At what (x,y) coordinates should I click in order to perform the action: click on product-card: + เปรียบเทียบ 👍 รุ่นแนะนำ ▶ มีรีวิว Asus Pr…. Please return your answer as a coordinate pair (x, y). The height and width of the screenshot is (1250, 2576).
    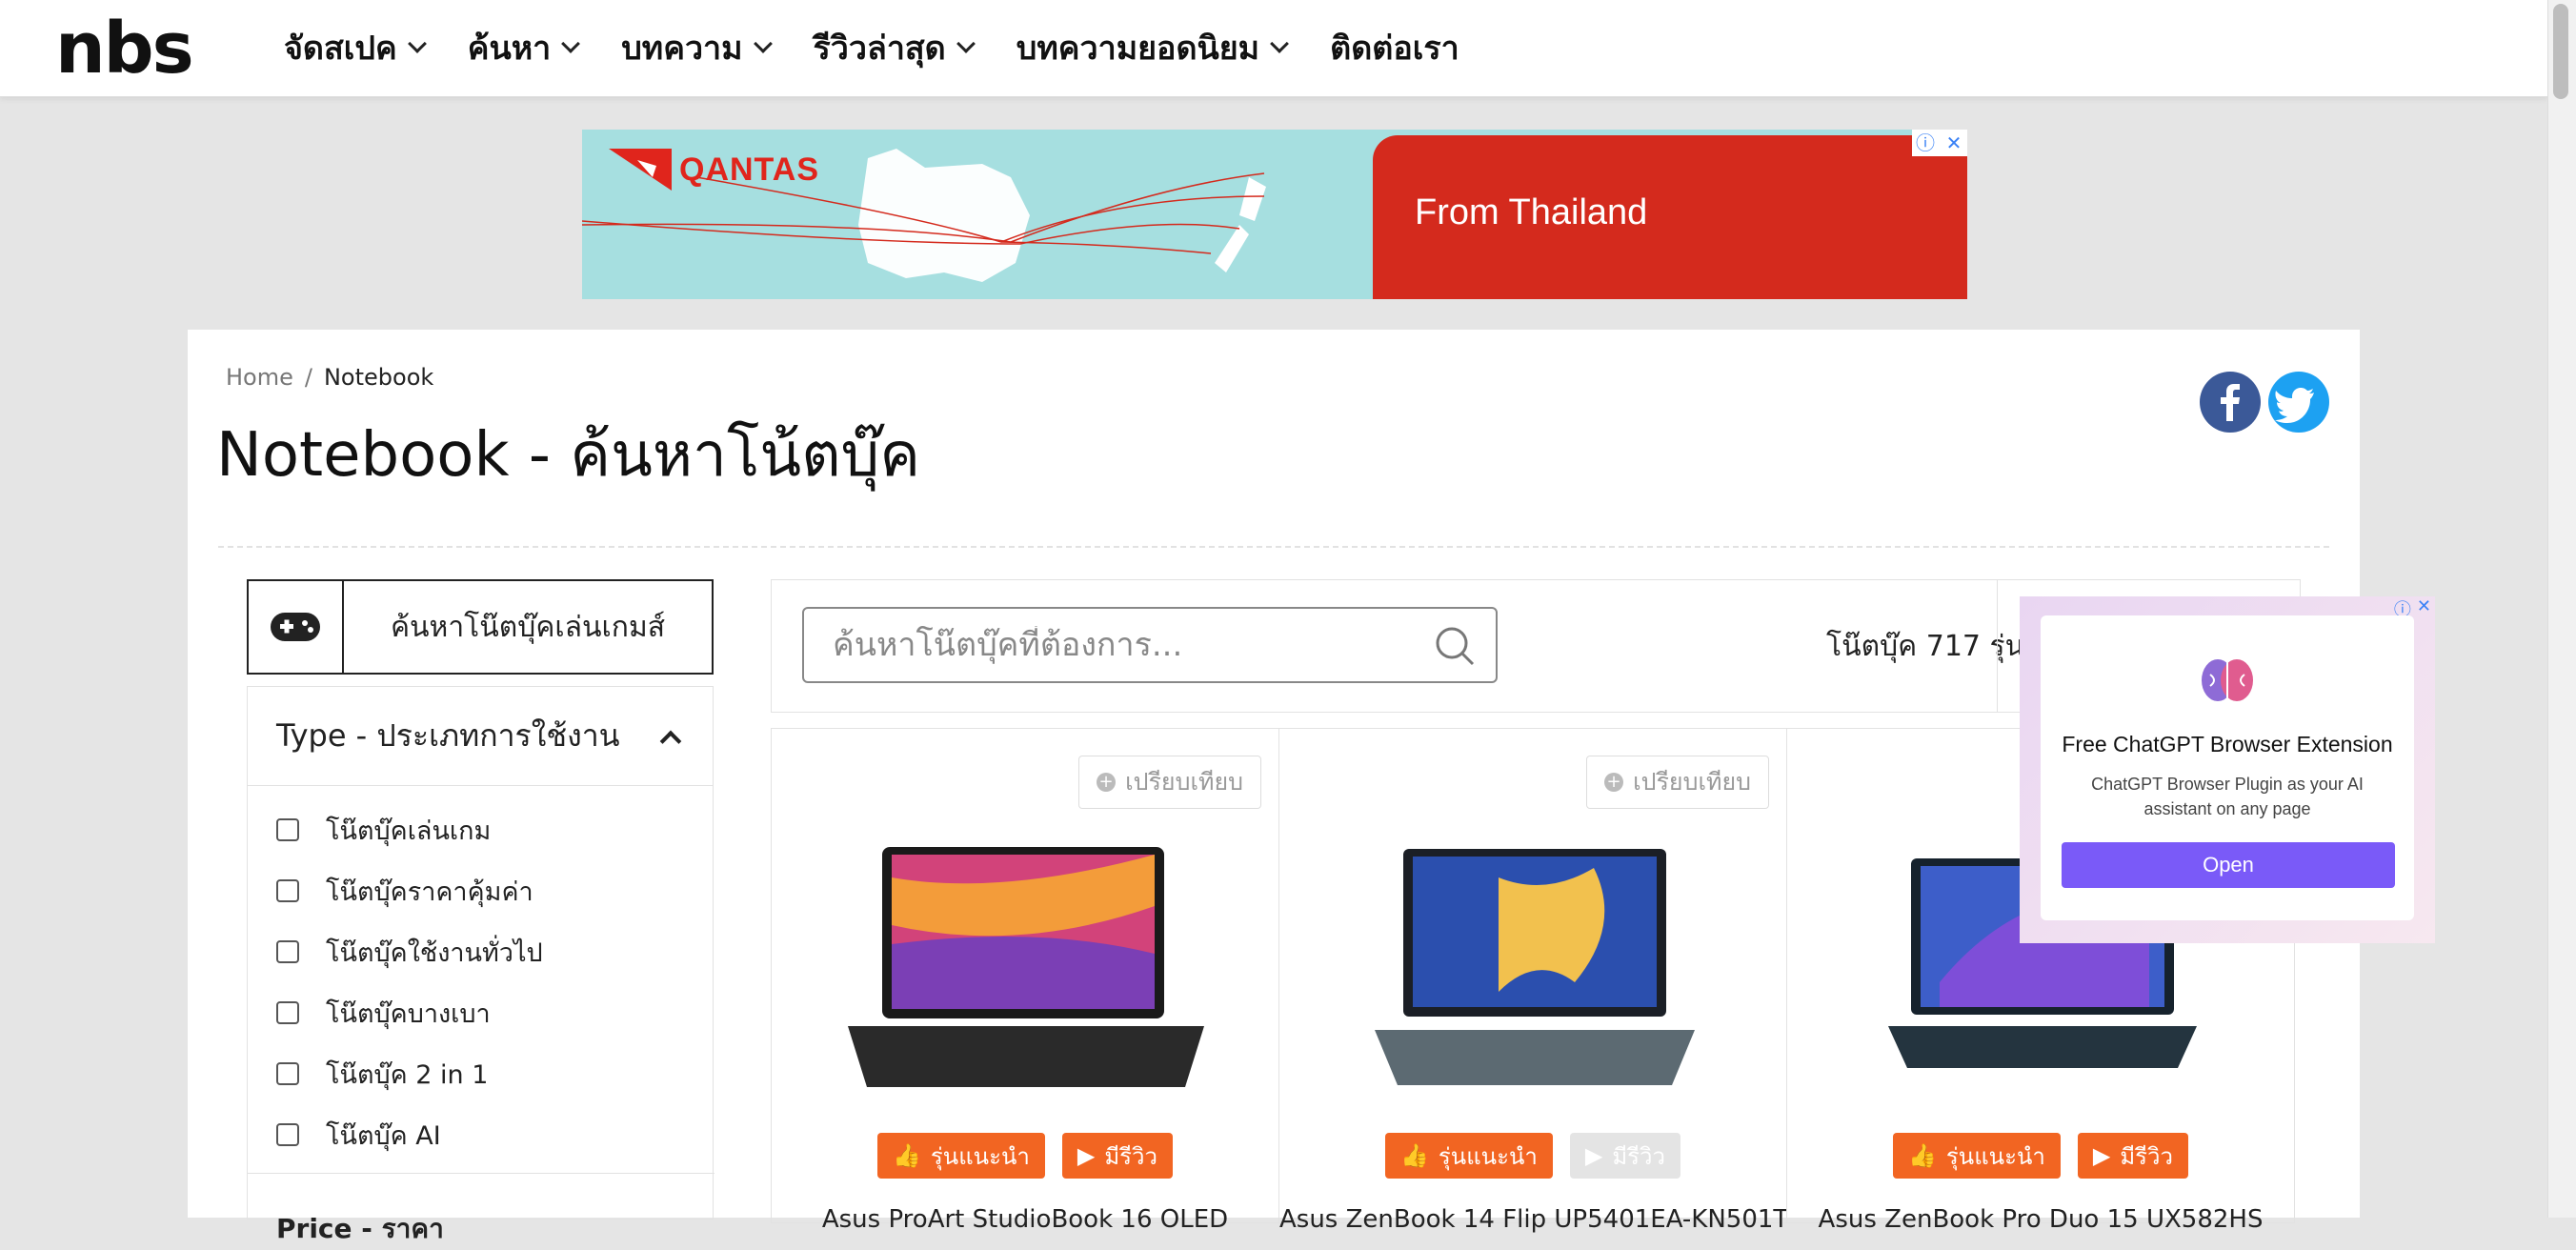
    Looking at the image, I should click on (1025, 981).